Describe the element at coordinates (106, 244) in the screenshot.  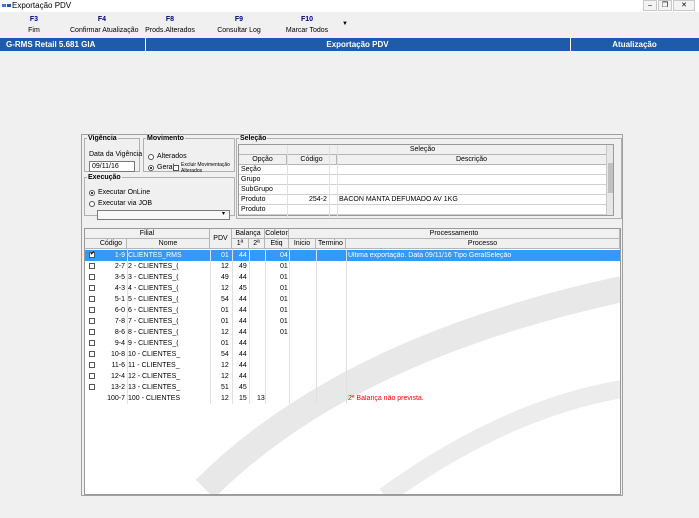
I see `col-codigo-header: Código` at that location.